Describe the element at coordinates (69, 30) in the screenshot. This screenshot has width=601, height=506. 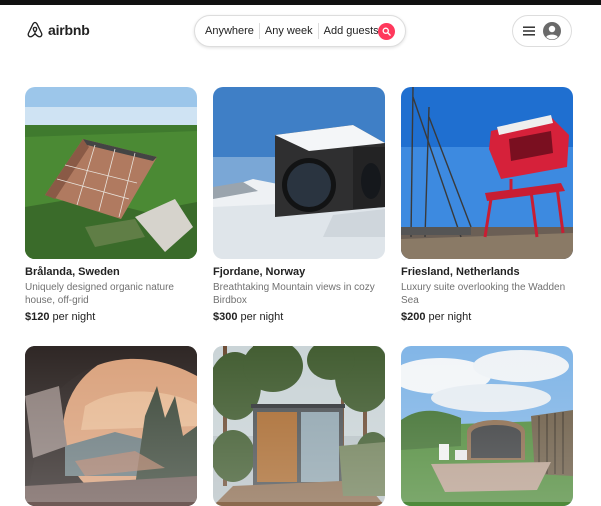
I see `brand-name: airbnb` at that location.